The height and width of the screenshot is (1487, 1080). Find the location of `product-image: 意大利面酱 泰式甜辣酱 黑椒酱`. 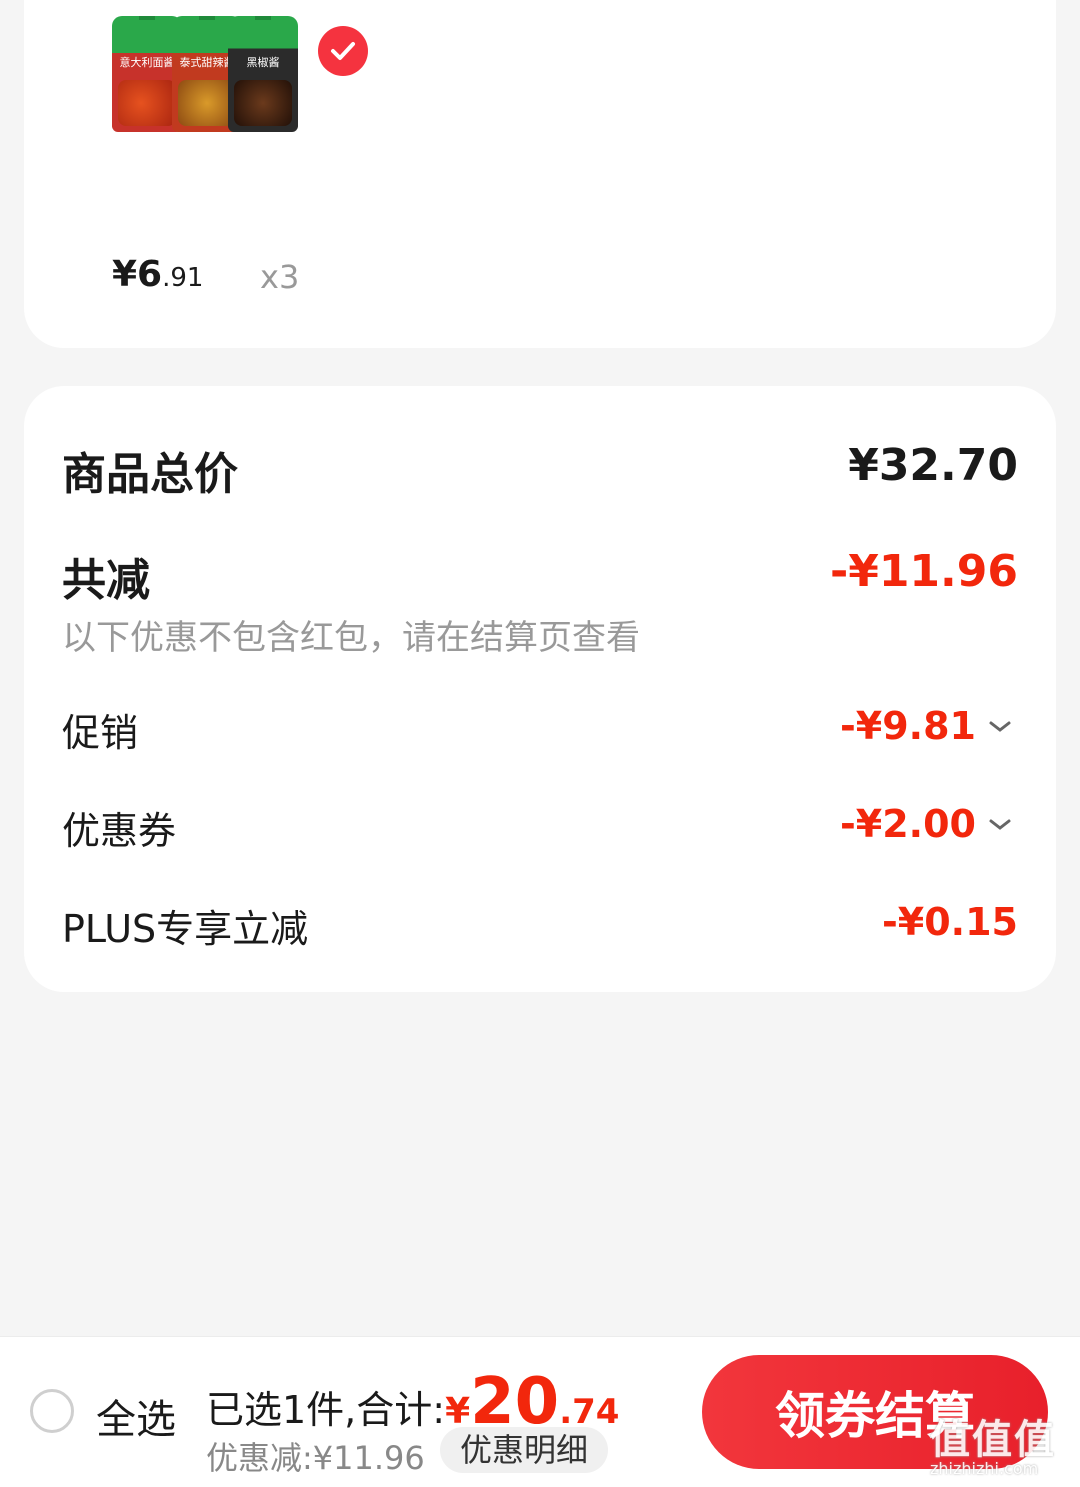

product-image: 意大利面酱 泰式甜辣酱 黑椒酱 is located at coordinates (239, 66).